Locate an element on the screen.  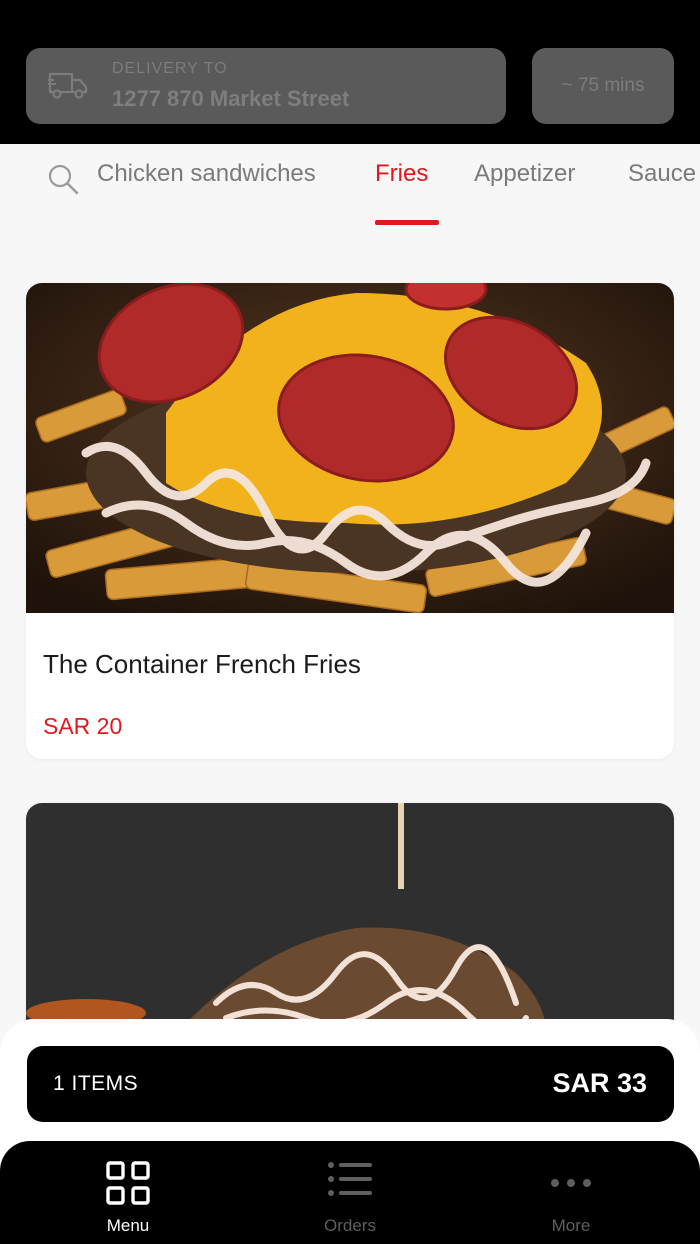
tab-appetizer: Appetizer is located at coordinates (524, 174).